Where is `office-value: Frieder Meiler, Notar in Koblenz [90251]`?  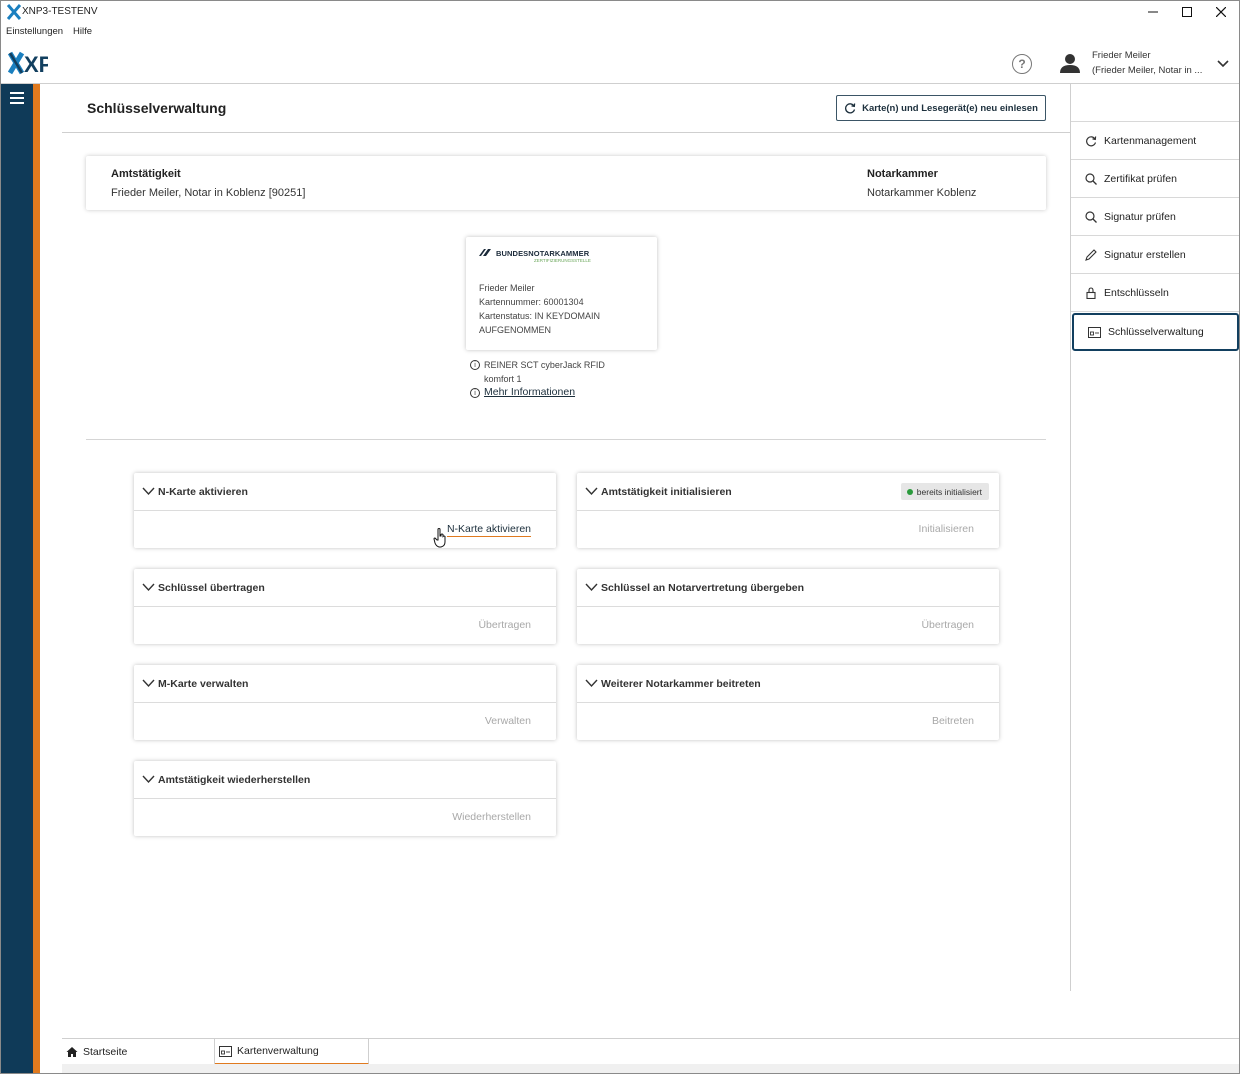
office-value: Frieder Meiler, Notar in Koblenz [90251] is located at coordinates (208, 193).